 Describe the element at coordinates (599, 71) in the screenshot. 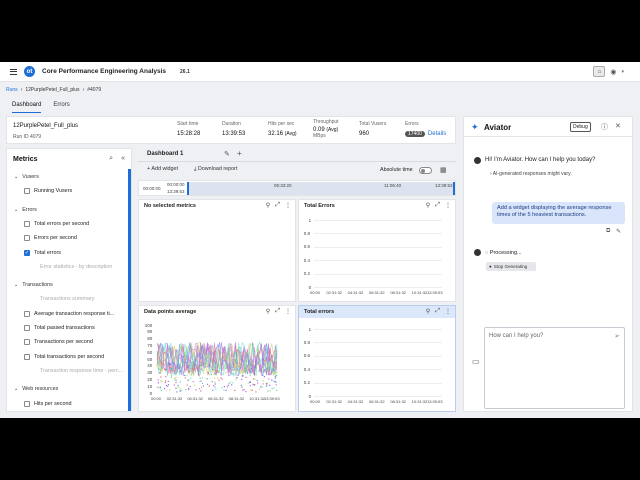

I see `store-icon: ⌂` at that location.